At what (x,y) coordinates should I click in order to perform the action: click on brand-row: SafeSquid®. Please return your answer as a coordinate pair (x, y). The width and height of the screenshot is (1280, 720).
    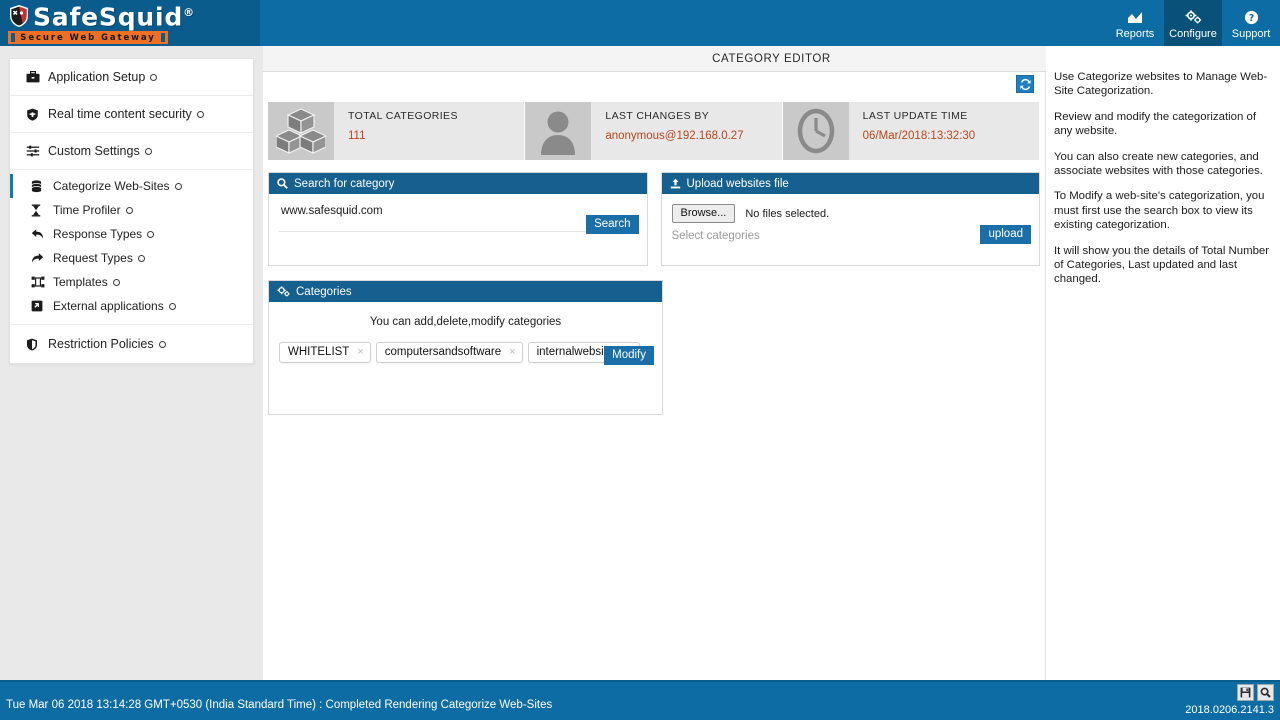
    Looking at the image, I should click on (132, 16).